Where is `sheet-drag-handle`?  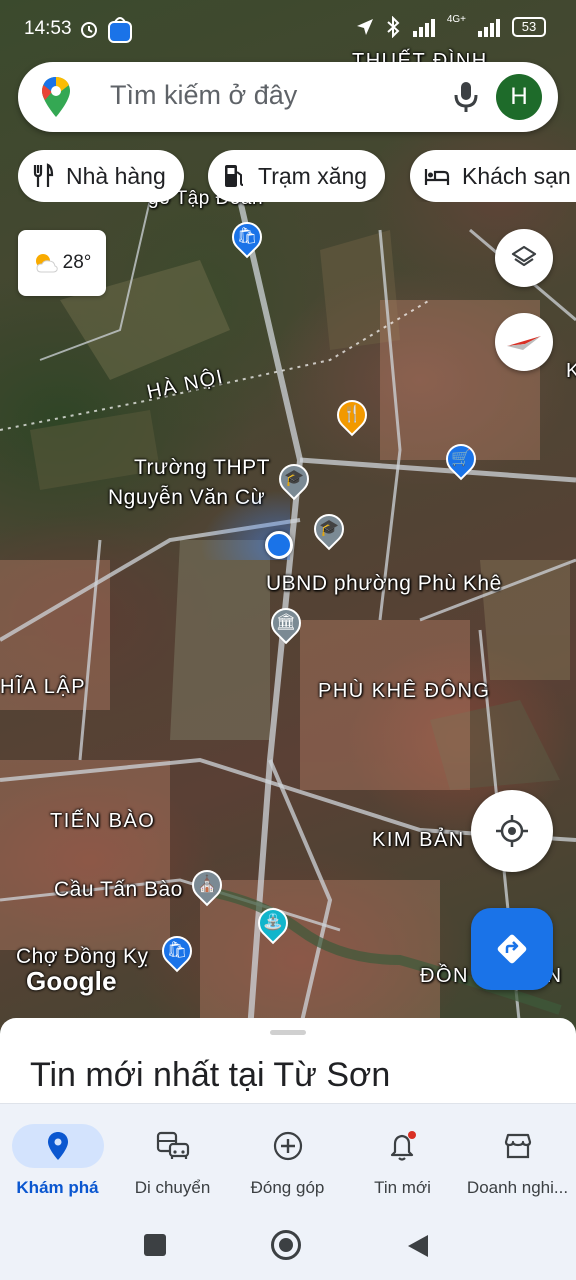
sheet-drag-handle is located at coordinates (288, 1032).